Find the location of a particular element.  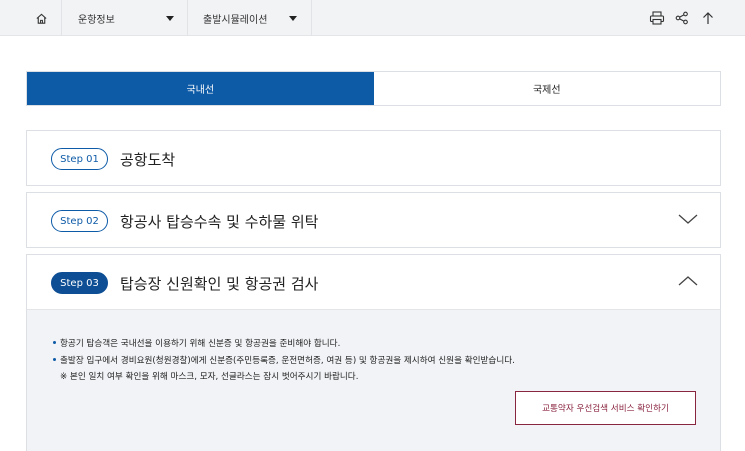

chevron-down-icon is located at coordinates (688, 219).